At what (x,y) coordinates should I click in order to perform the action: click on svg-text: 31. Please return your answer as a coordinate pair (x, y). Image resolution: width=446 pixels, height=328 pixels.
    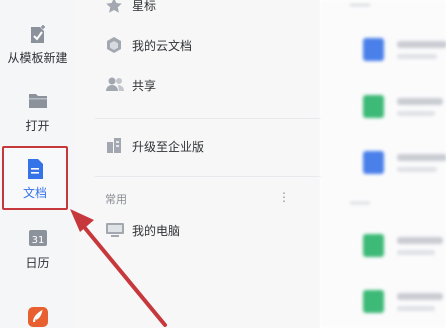
    Looking at the image, I should click on (37, 240).